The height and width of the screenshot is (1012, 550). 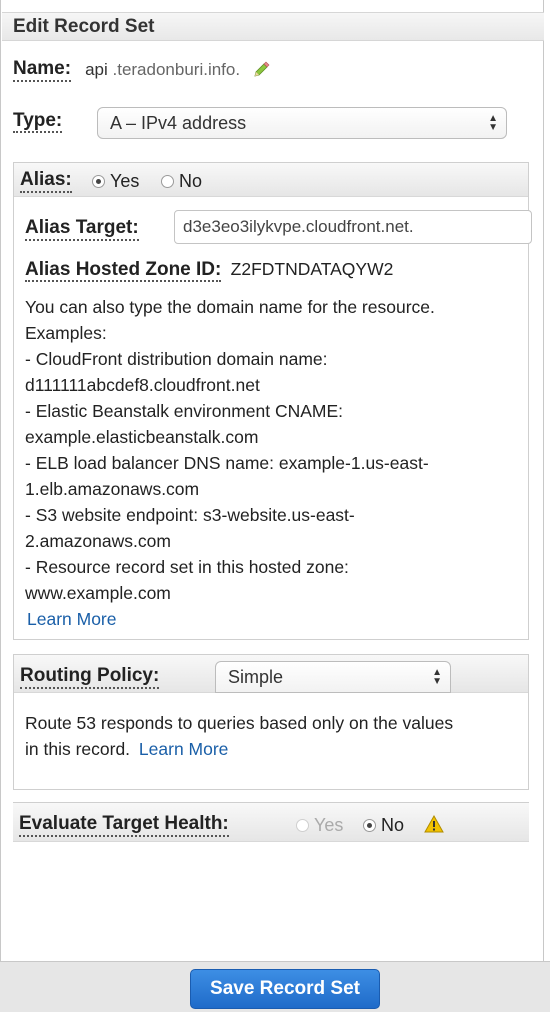 What do you see at coordinates (124, 825) in the screenshot?
I see `health-label: Evaluate Target Health:` at bounding box center [124, 825].